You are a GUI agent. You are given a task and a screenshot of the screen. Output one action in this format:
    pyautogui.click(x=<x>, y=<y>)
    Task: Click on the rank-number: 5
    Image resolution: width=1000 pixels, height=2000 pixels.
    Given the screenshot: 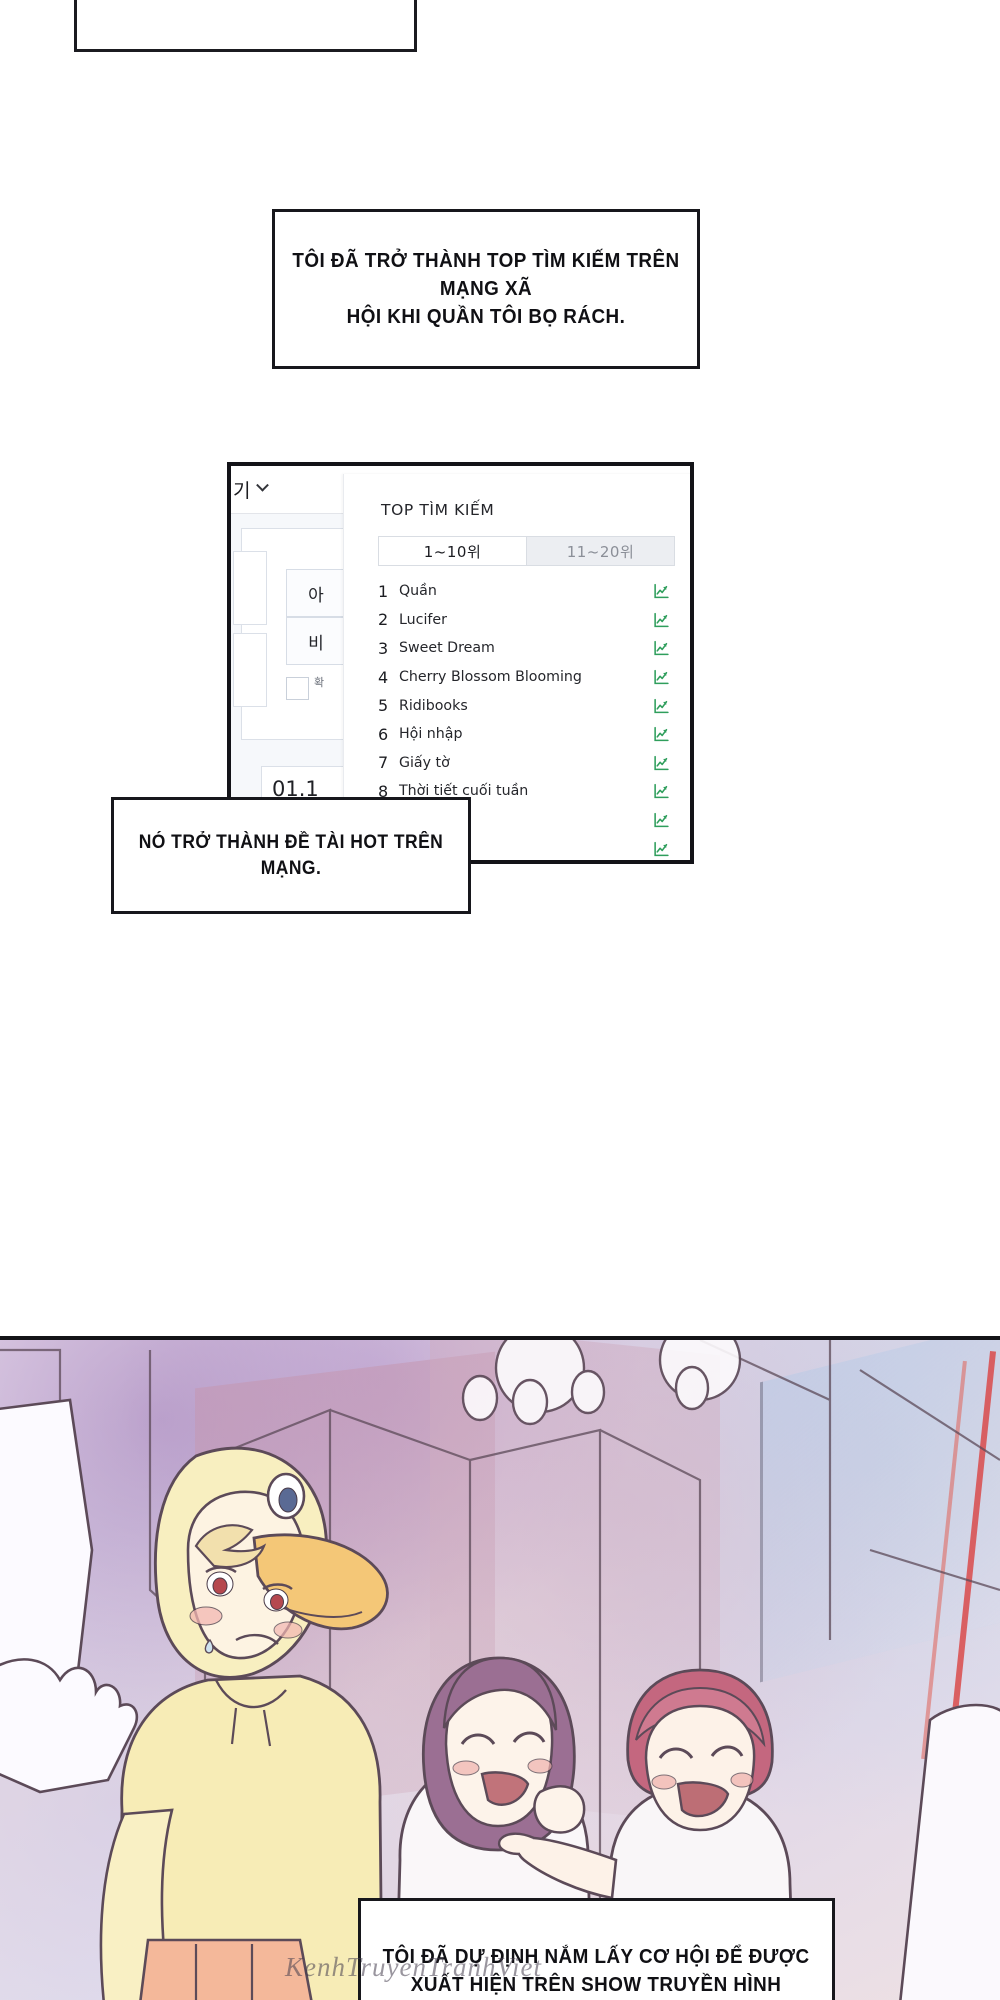 What is the action you would take?
    pyautogui.click(x=383, y=706)
    